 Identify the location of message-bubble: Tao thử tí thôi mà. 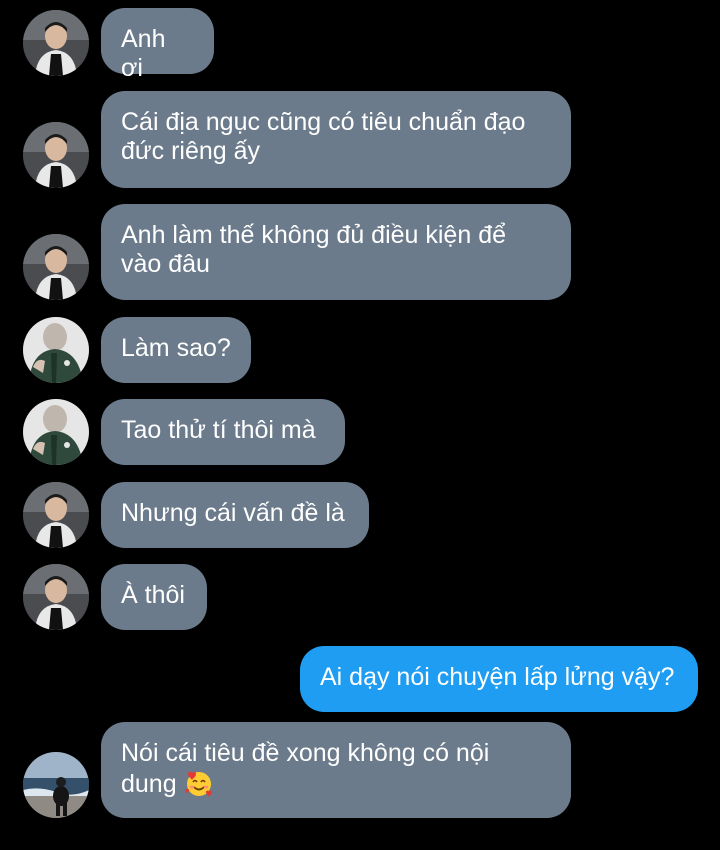
(223, 432).